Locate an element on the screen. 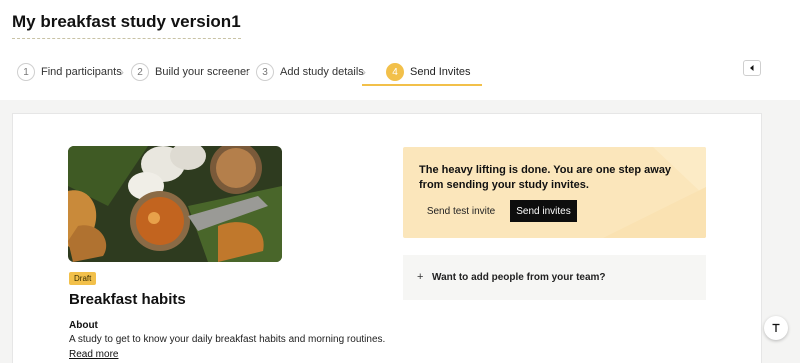  collapse-panel-button is located at coordinates (752, 68).